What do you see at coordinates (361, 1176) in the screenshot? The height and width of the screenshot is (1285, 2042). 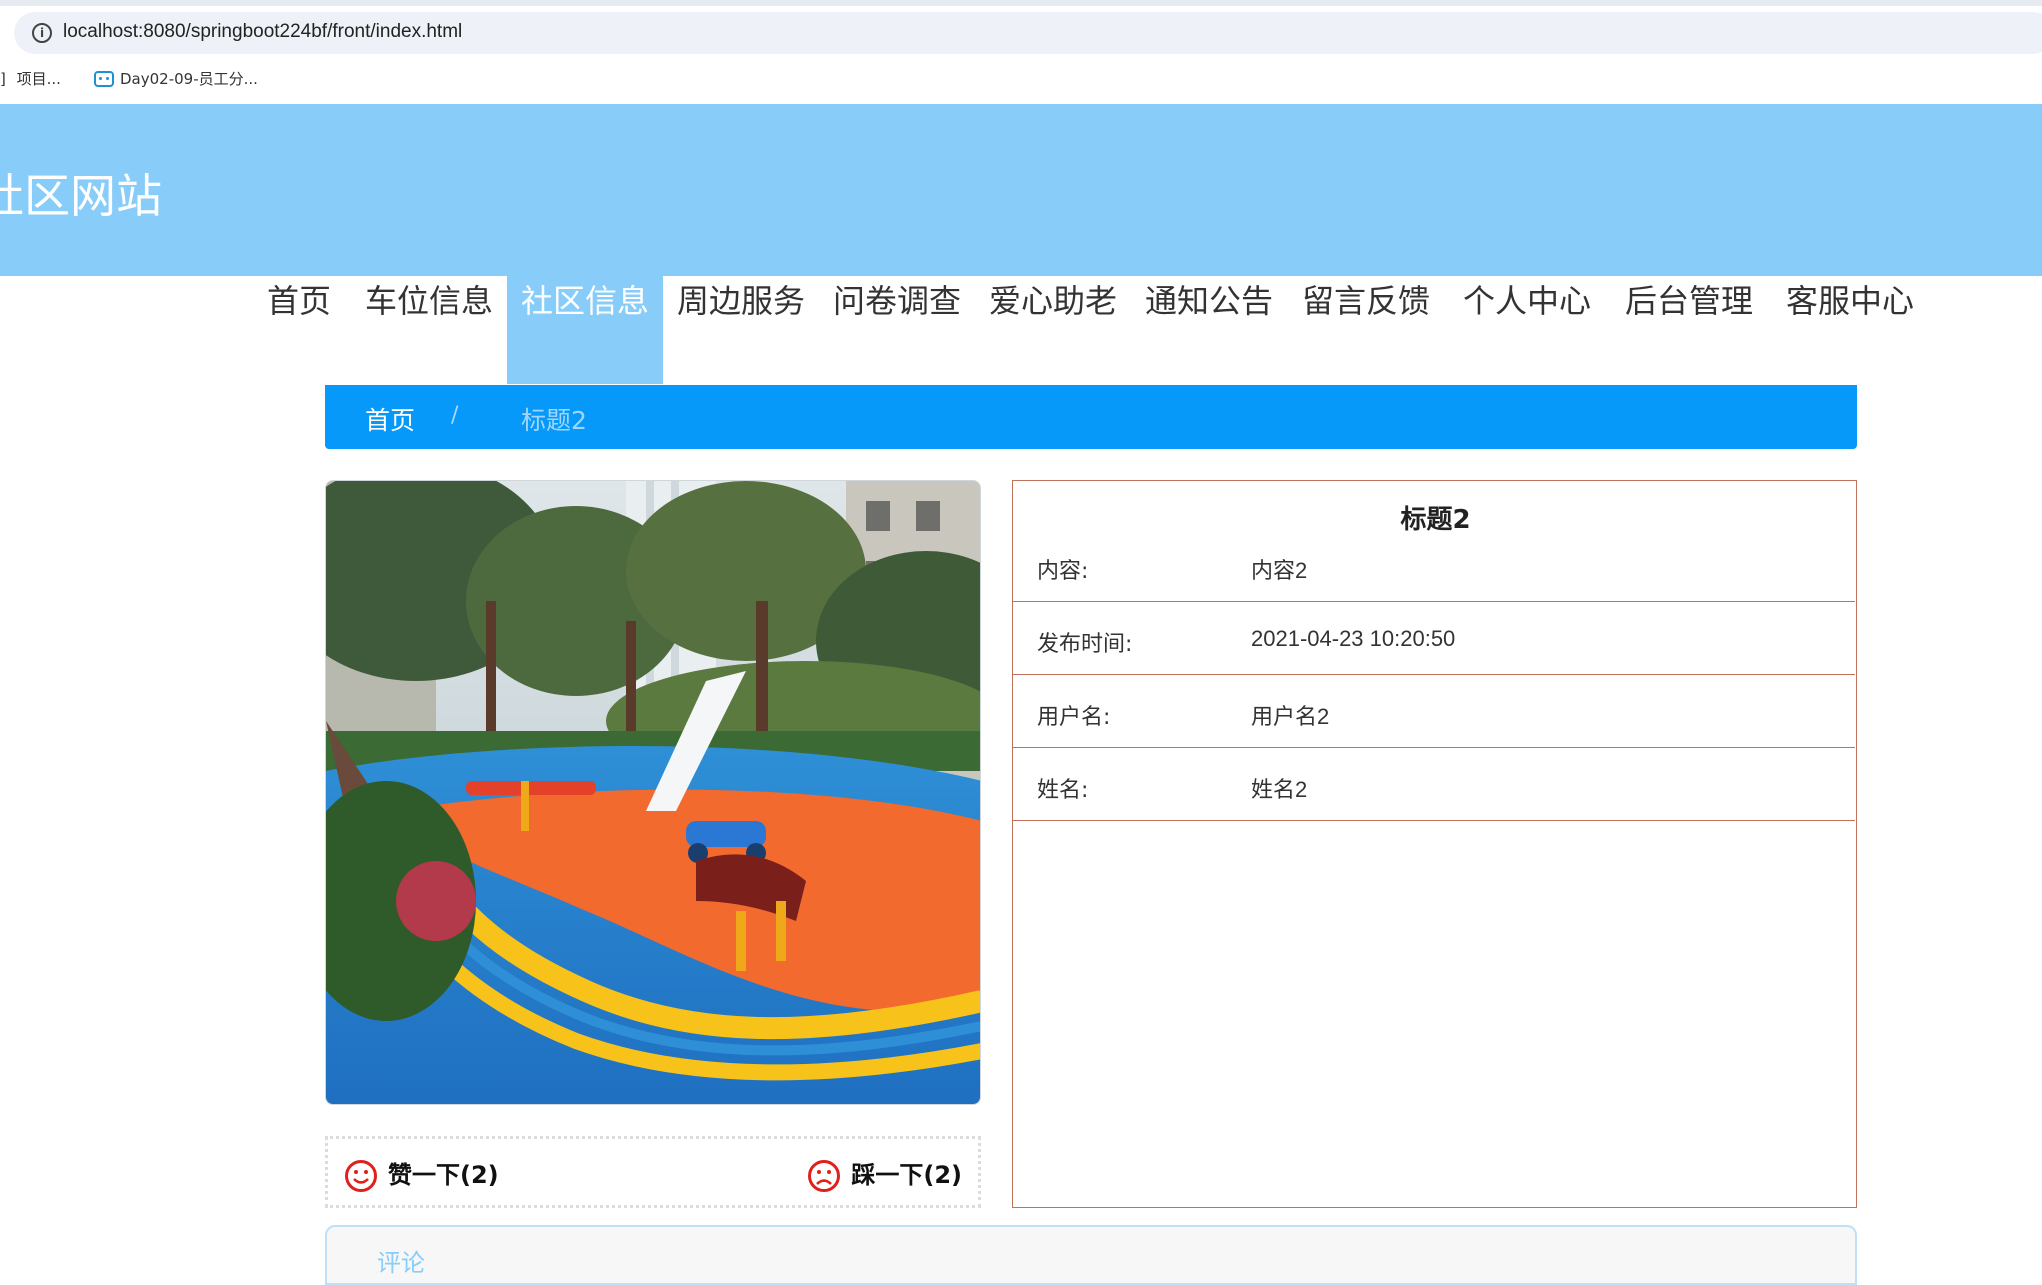 I see `smile-face-icon` at bounding box center [361, 1176].